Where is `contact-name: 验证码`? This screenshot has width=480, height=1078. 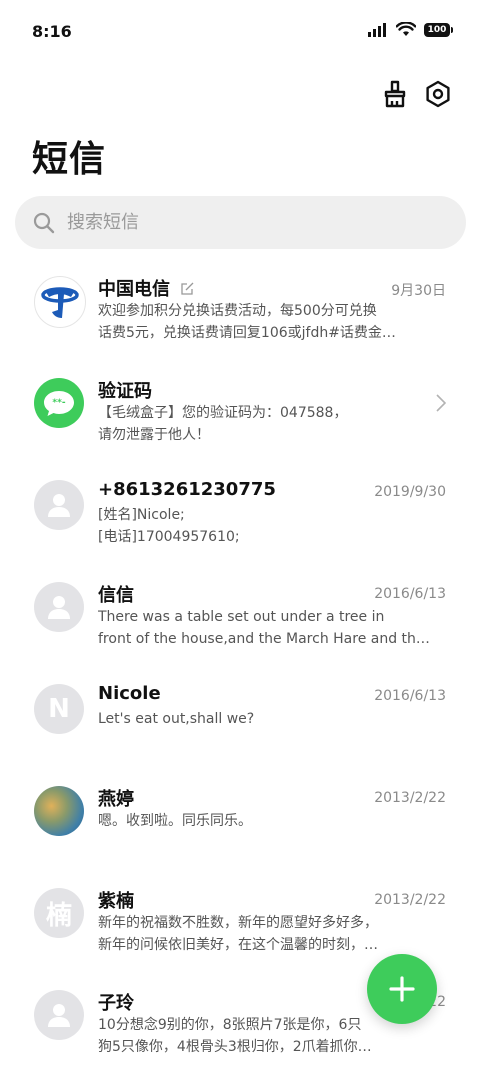 contact-name: 验证码 is located at coordinates (125, 391).